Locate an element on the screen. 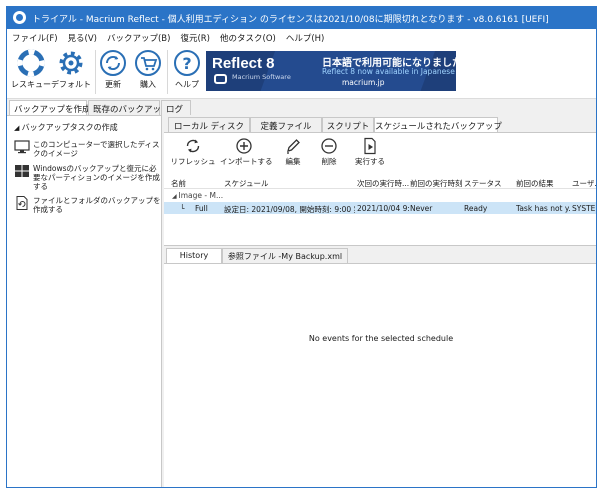 The width and height of the screenshot is (603, 495). banner-link: macrium.jp is located at coordinates (363, 82).